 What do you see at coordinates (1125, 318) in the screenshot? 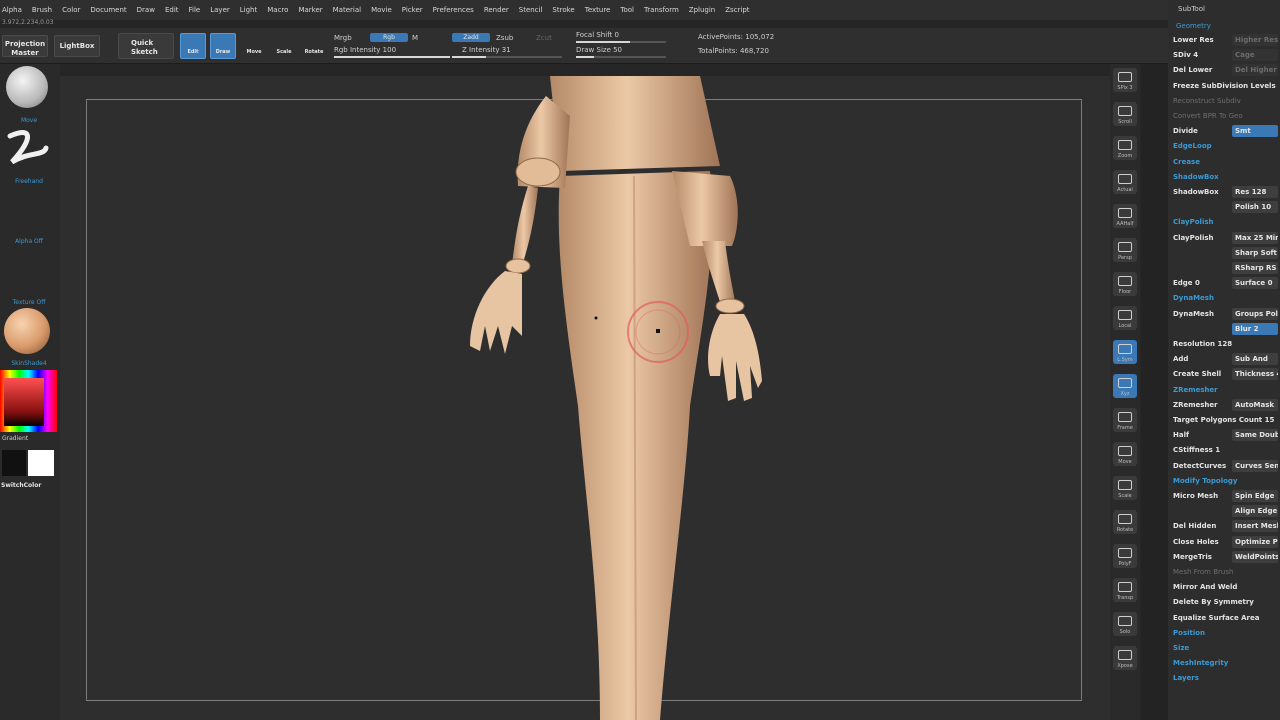
I see `shelf-local-button: Local` at bounding box center [1125, 318].